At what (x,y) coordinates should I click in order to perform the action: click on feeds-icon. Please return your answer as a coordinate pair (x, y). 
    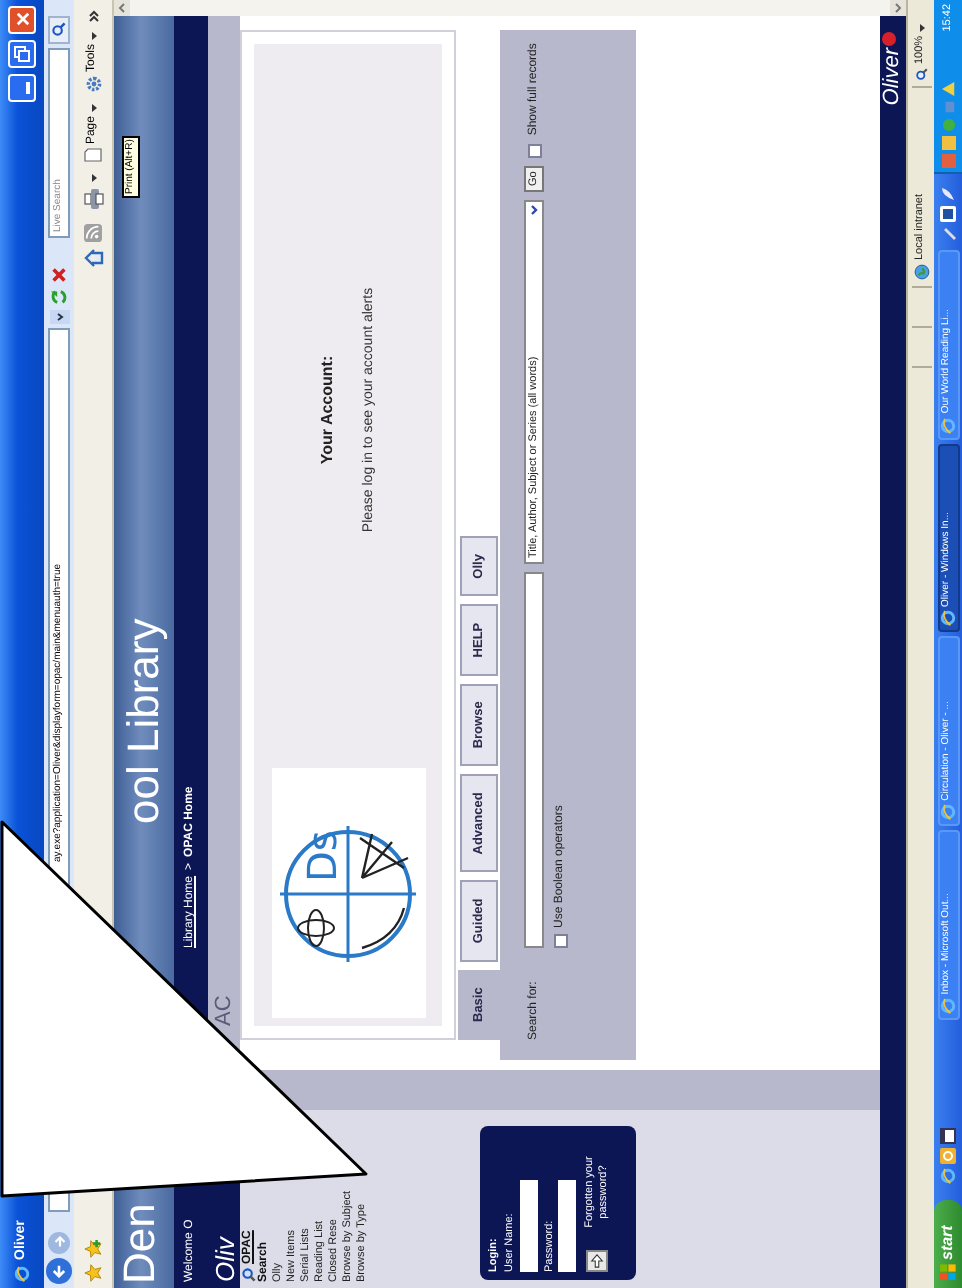
    Looking at the image, I should click on (93, 233).